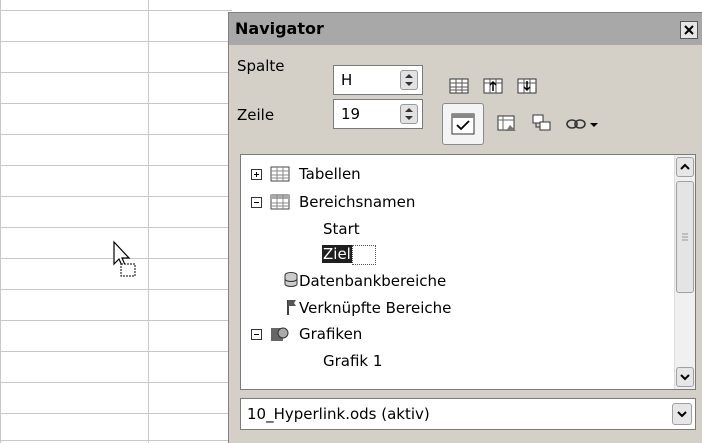  Describe the element at coordinates (465, 29) in the screenshot. I see `title-bar: Navigator` at that location.